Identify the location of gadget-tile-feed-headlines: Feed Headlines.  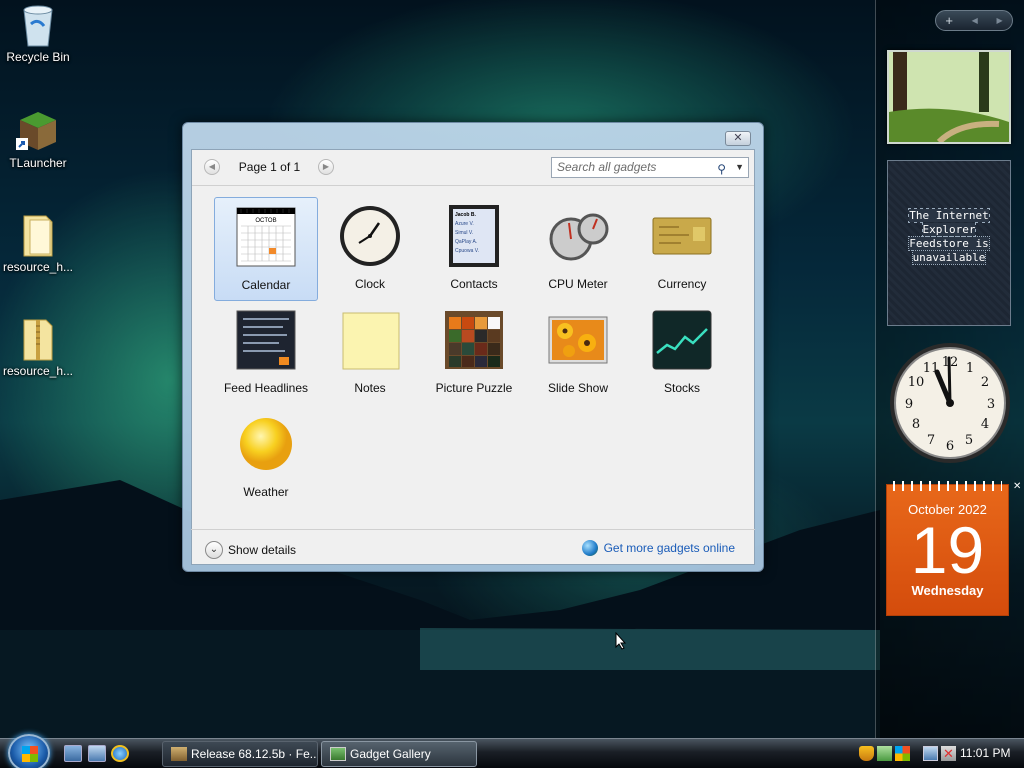
(266, 353).